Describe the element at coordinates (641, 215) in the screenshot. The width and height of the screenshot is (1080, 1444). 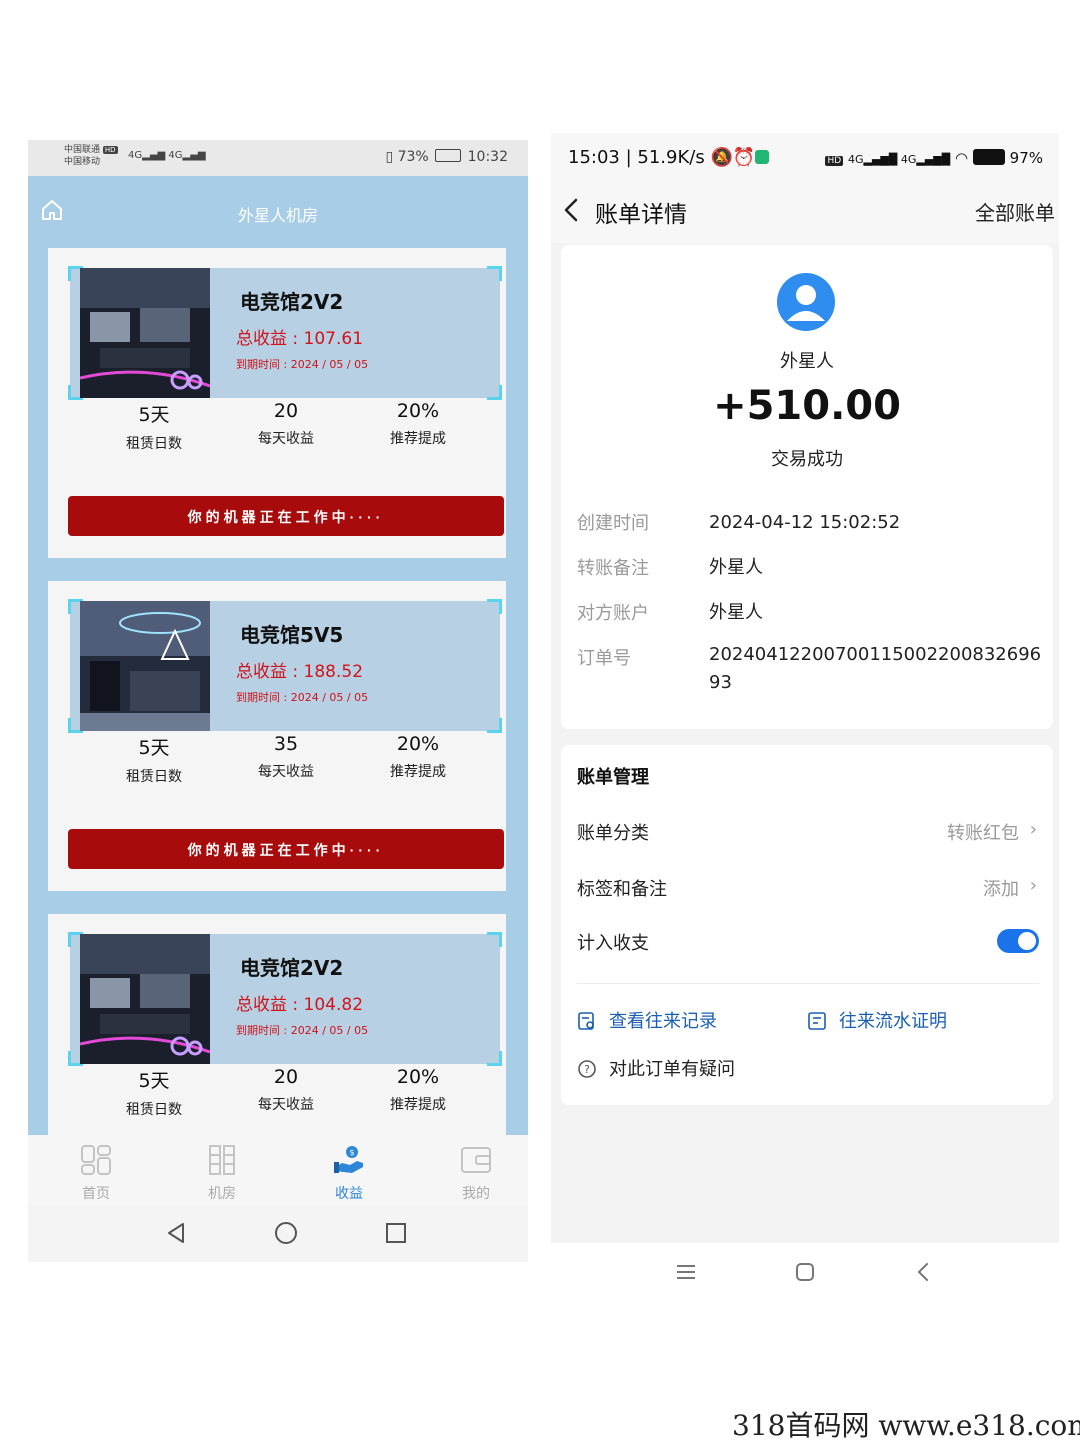
I see `page-title: 账单详情` at that location.